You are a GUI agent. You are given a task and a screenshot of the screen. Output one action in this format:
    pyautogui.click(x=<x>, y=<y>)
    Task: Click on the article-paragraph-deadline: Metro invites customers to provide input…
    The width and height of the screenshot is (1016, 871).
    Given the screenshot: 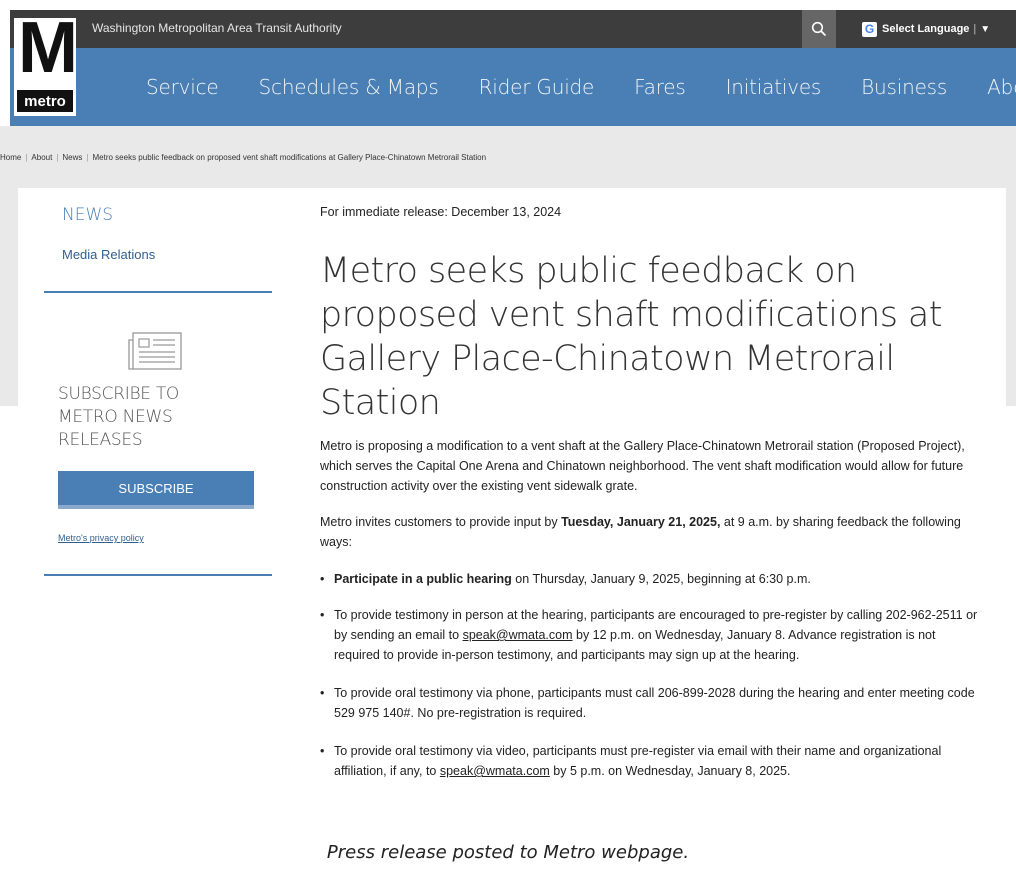 What is the action you would take?
    pyautogui.click(x=650, y=532)
    